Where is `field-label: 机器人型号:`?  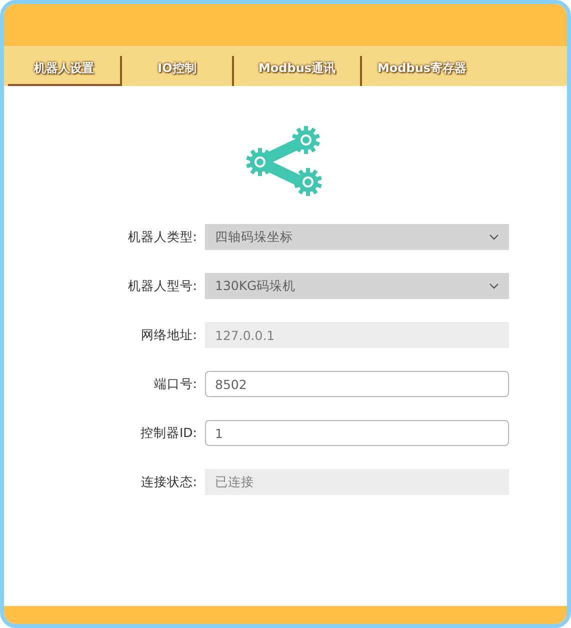
field-label: 机器人型号: is located at coordinates (161, 286).